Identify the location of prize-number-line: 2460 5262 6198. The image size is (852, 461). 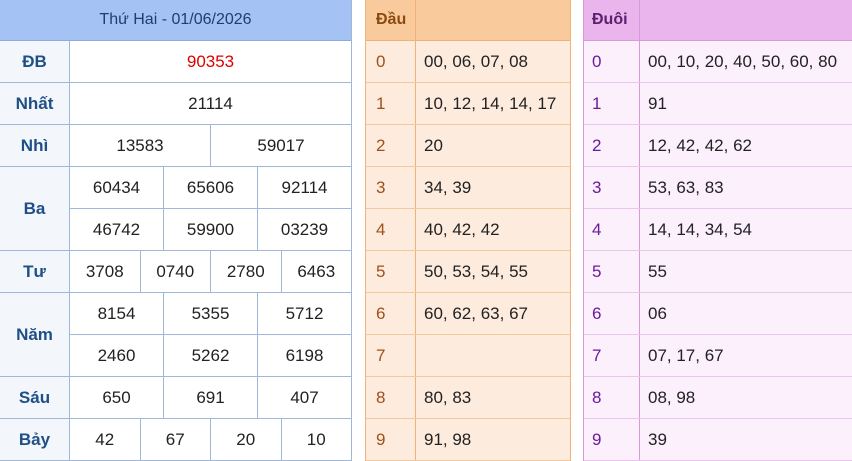
(210, 355).